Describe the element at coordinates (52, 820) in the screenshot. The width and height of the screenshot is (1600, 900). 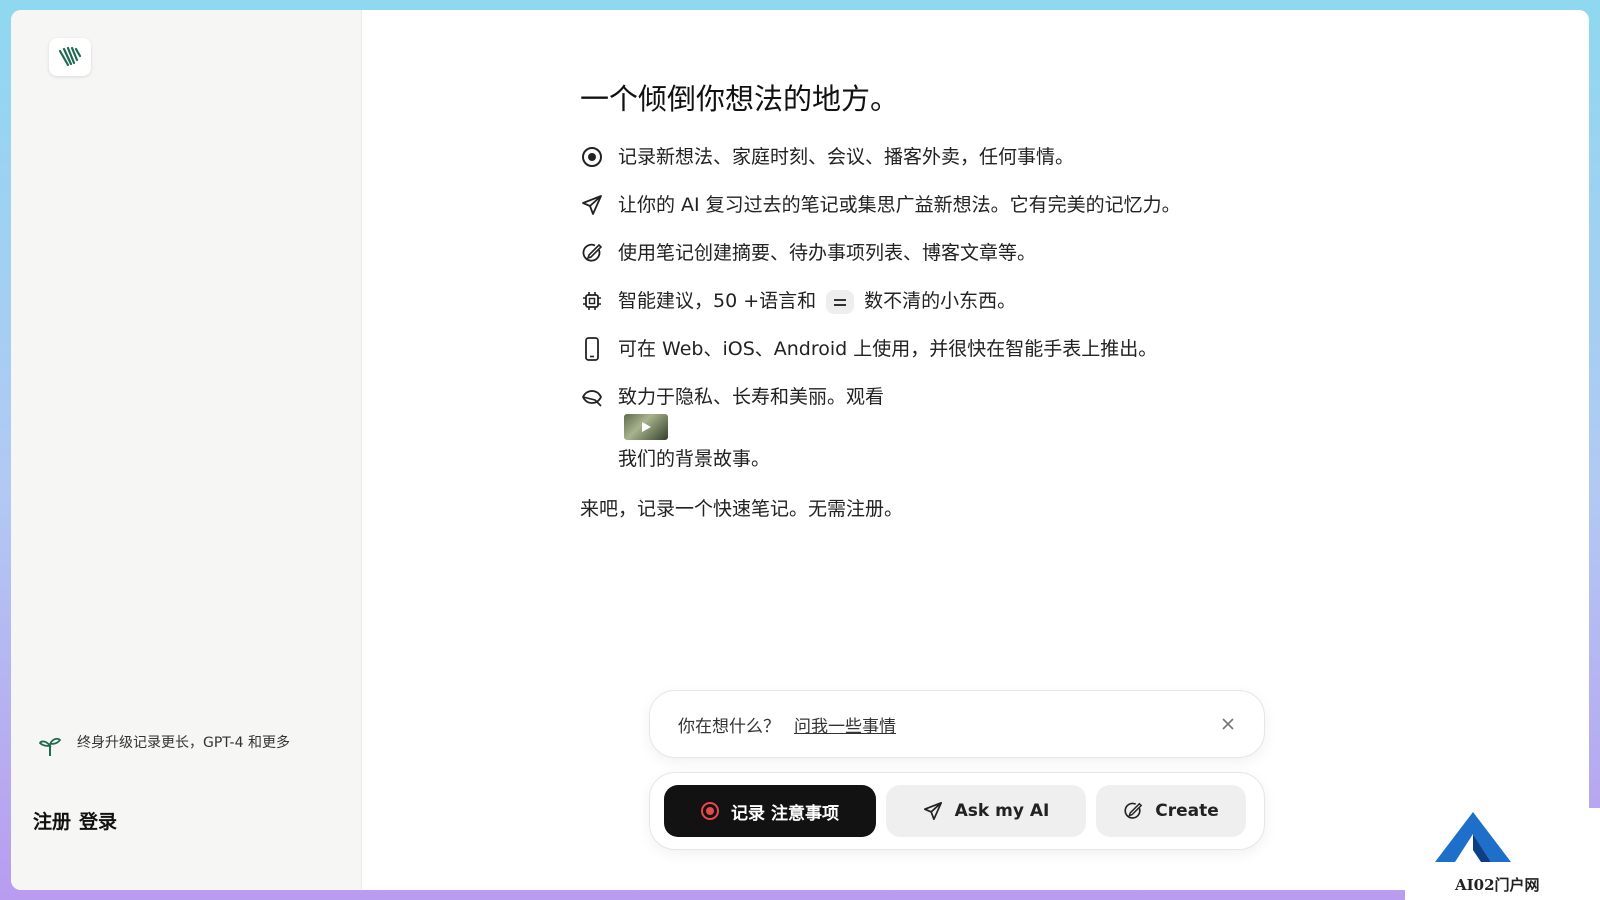
I see `signup-link: 注册` at that location.